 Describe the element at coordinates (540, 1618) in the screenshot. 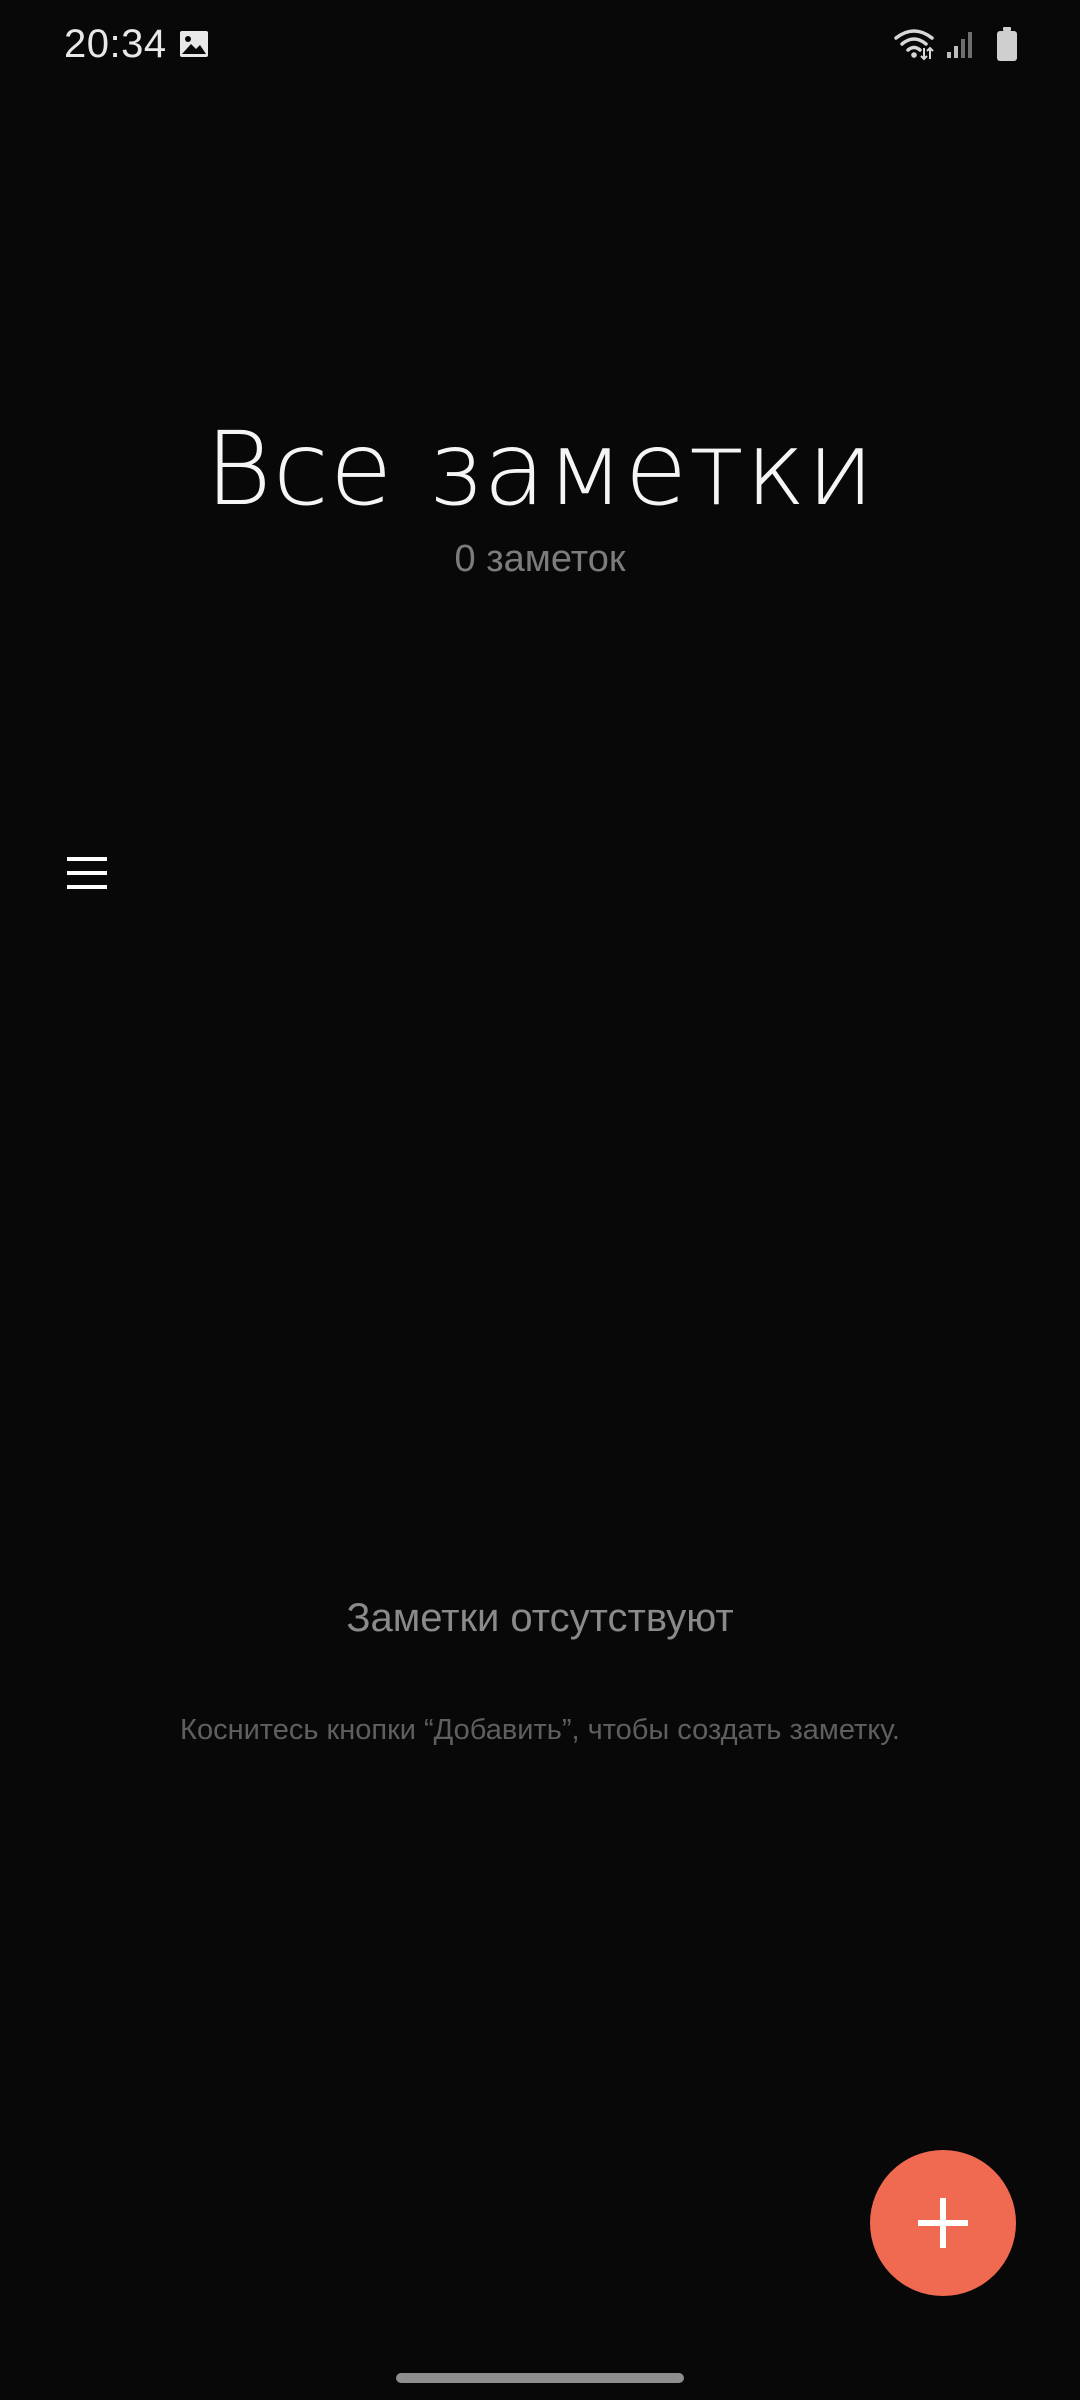

I see `empty-state-title: Заметки отсутствуют` at that location.